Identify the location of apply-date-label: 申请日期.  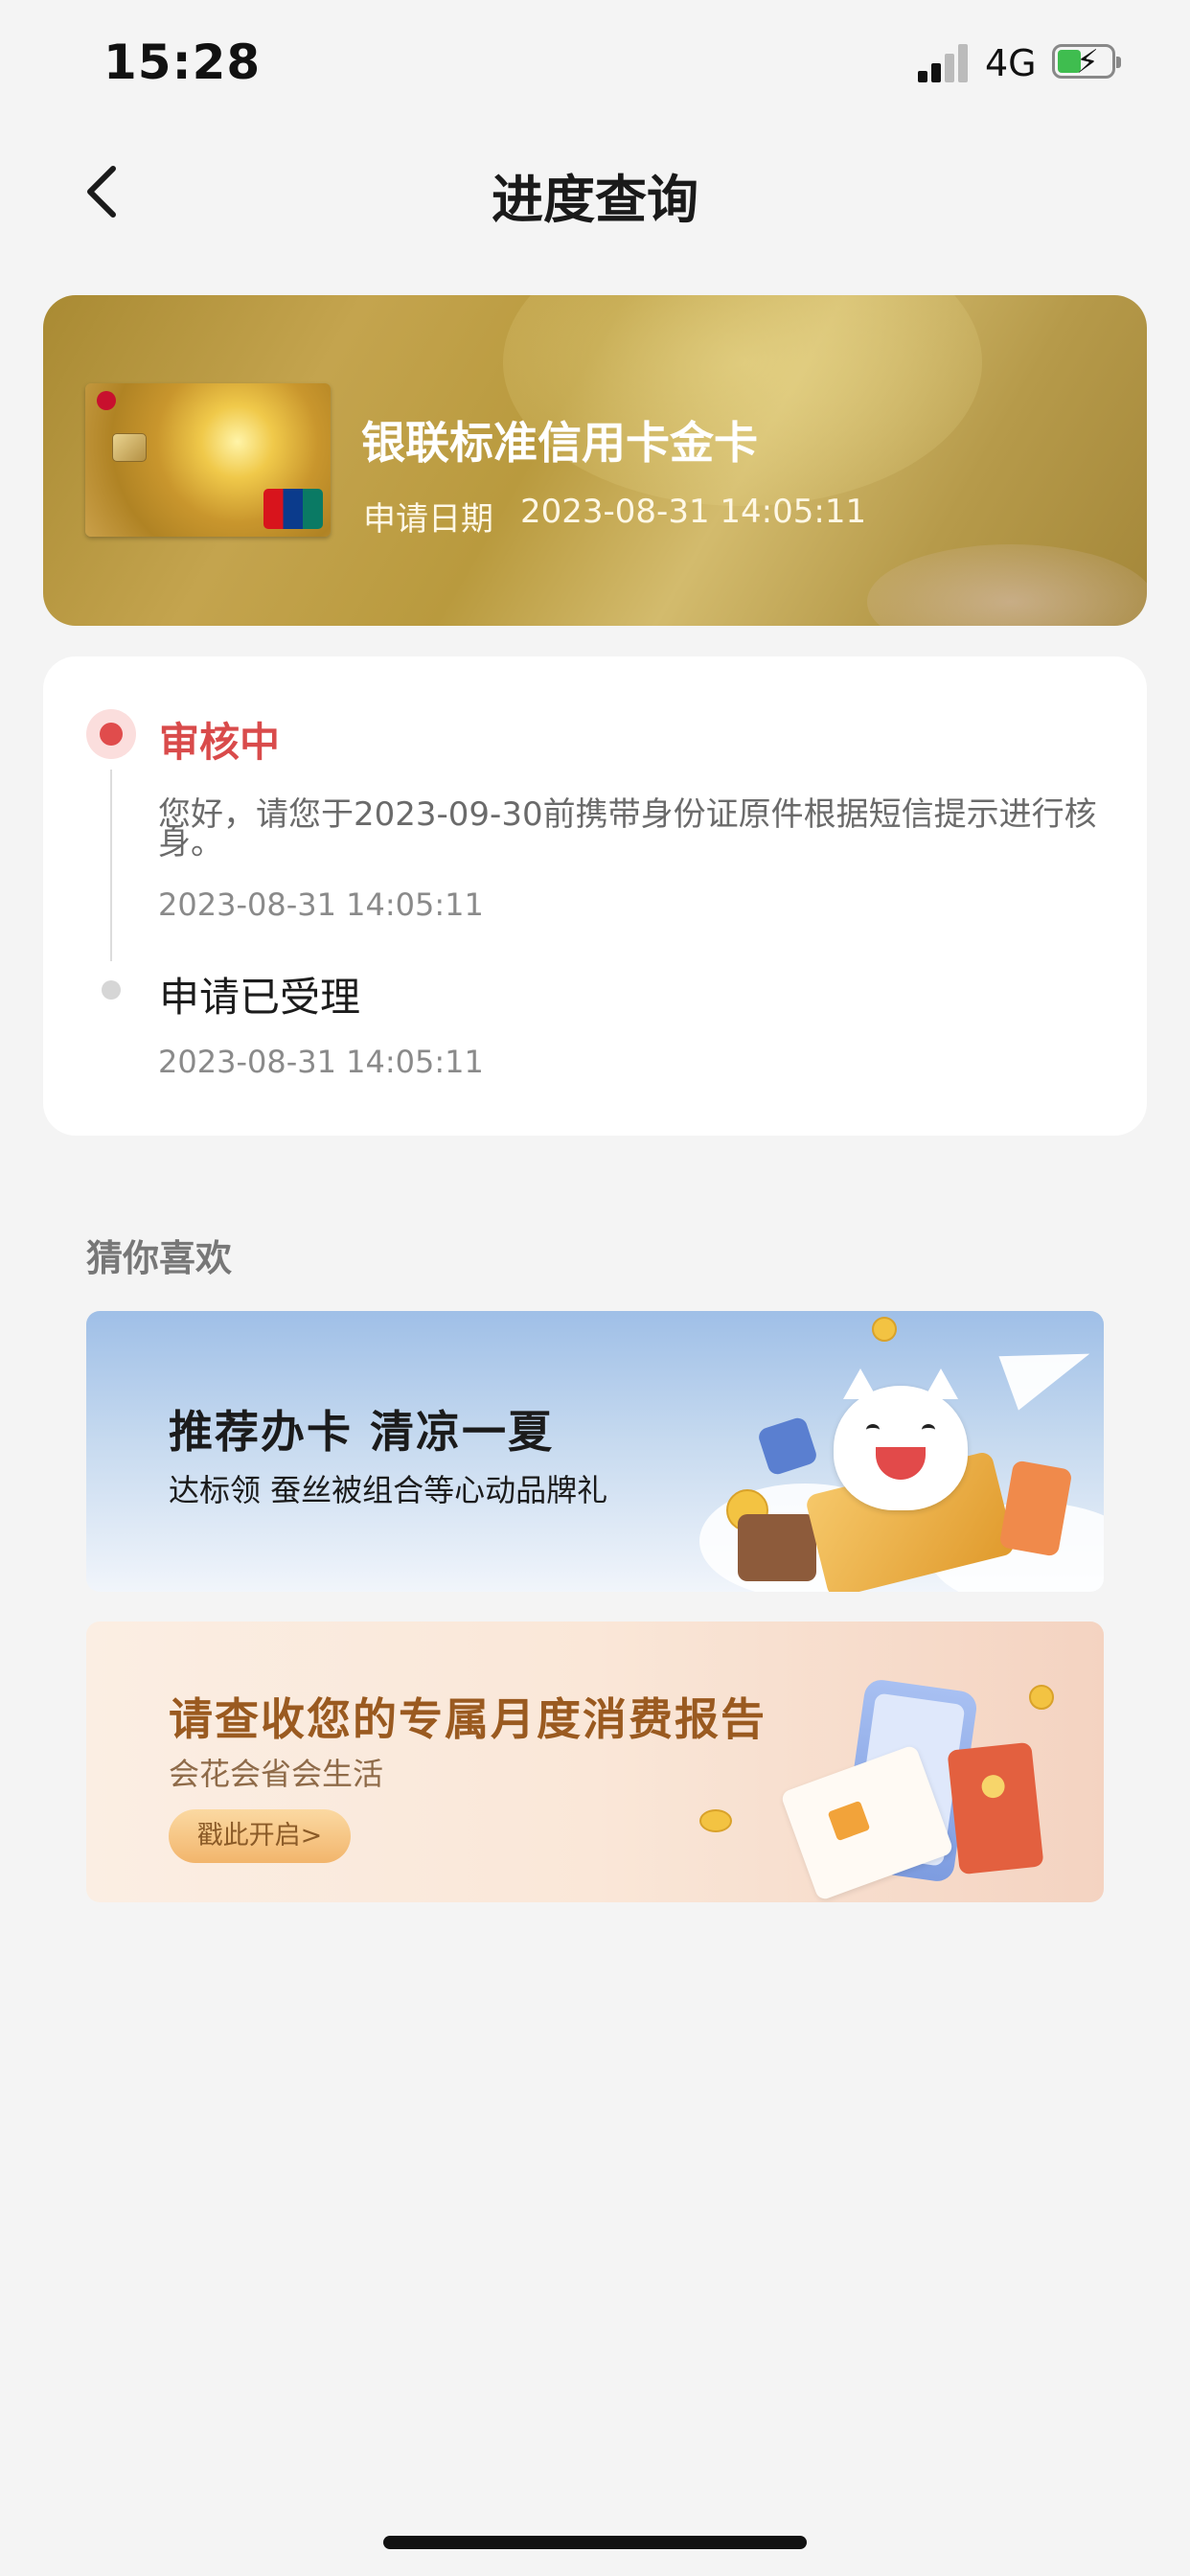
(428, 519).